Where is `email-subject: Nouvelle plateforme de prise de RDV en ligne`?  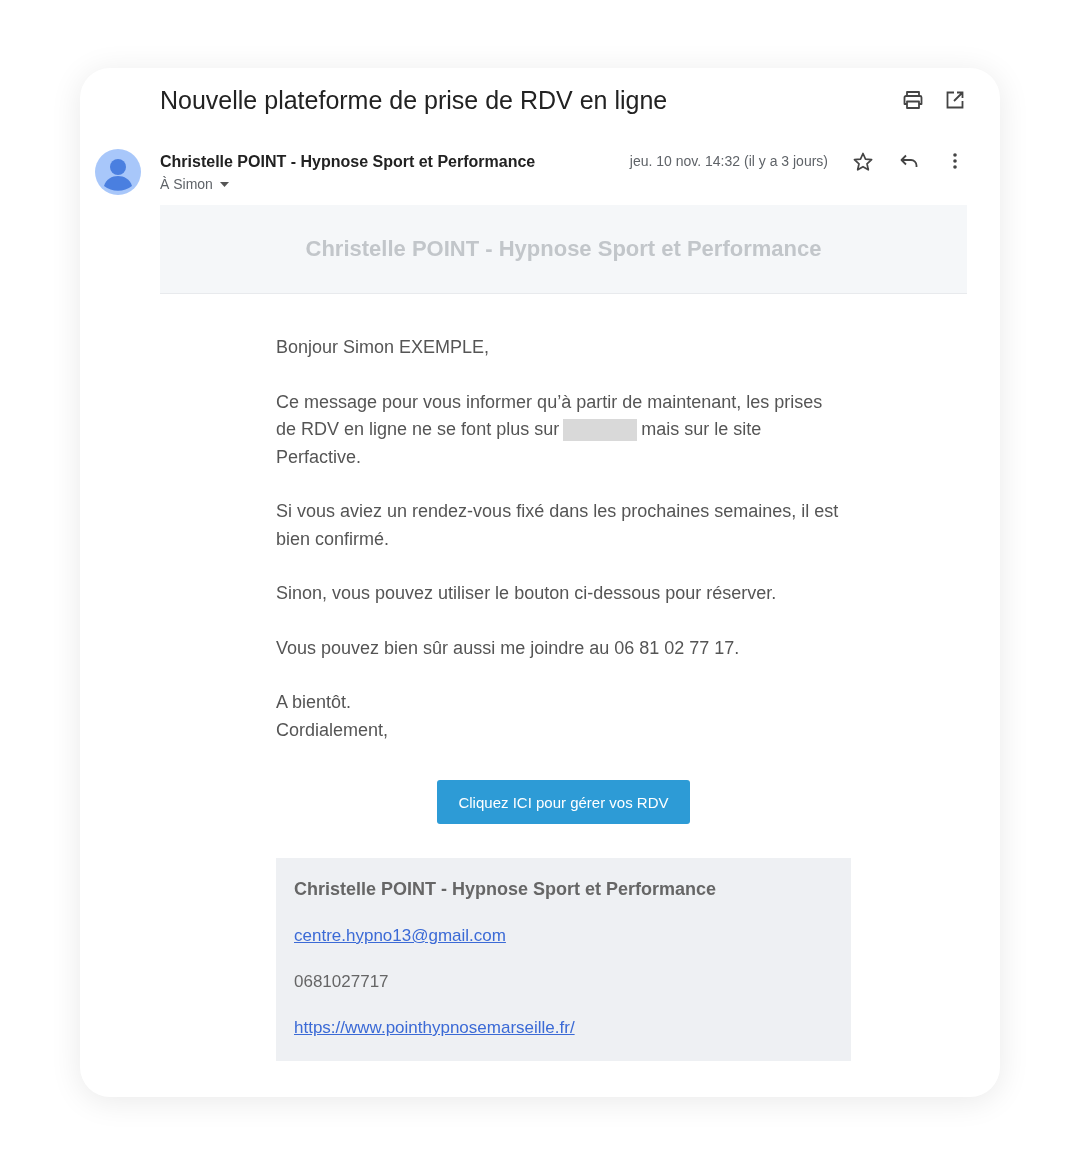 email-subject: Nouvelle plateforme de prise de RDV en ligne is located at coordinates (414, 100).